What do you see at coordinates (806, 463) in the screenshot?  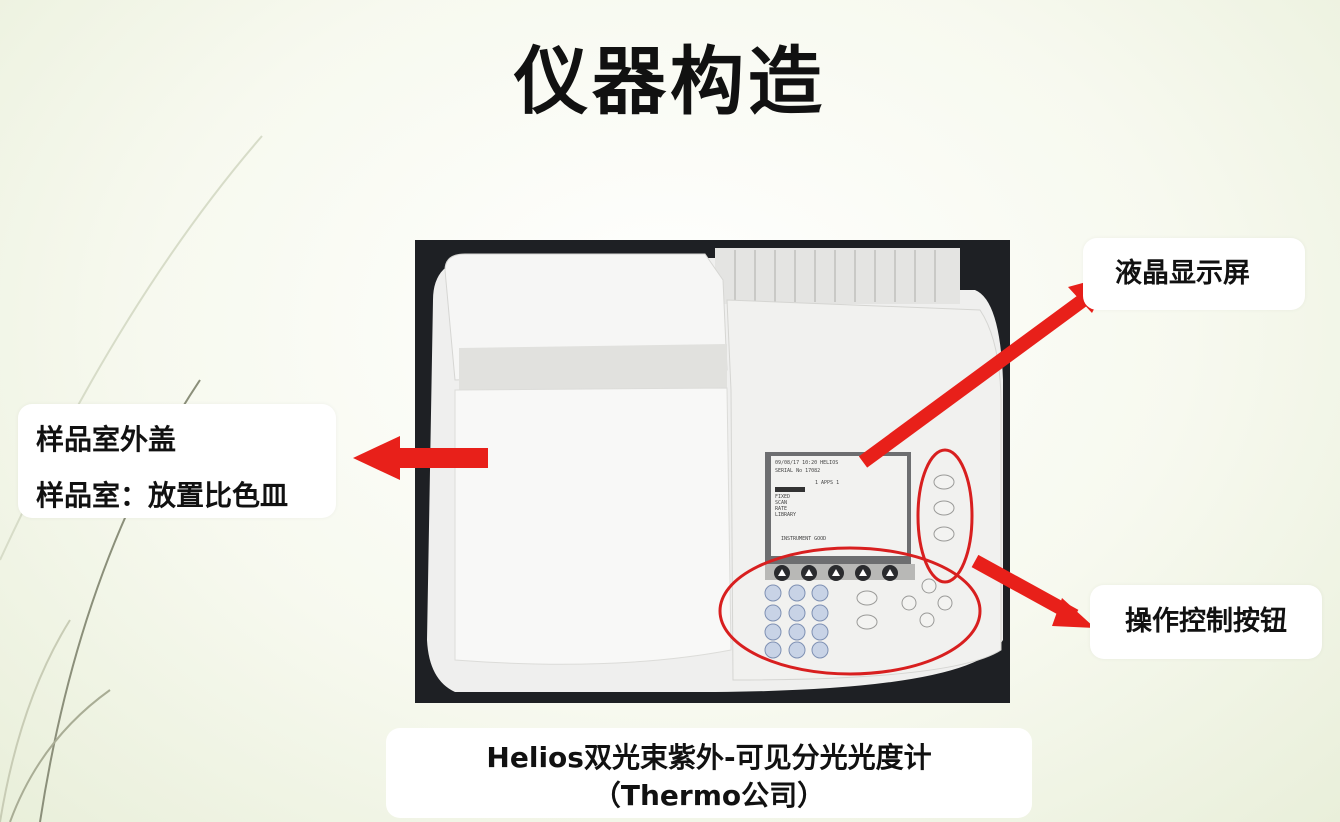 I see `svg-text: 09/08/17 10:20 HELIOS` at bounding box center [806, 463].